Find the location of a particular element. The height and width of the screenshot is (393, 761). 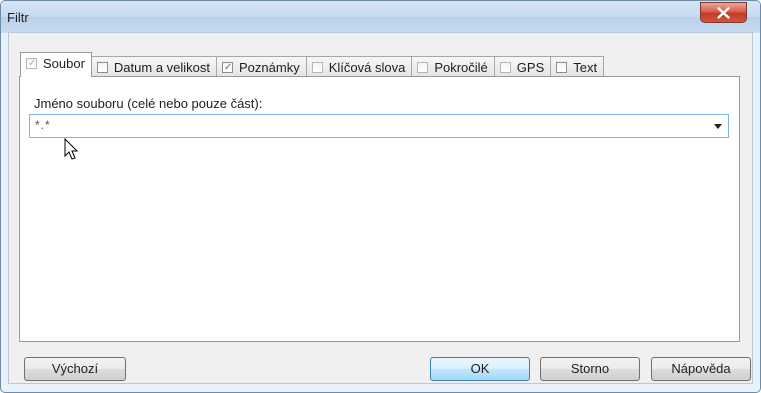

tab-label: Text is located at coordinates (585, 67).